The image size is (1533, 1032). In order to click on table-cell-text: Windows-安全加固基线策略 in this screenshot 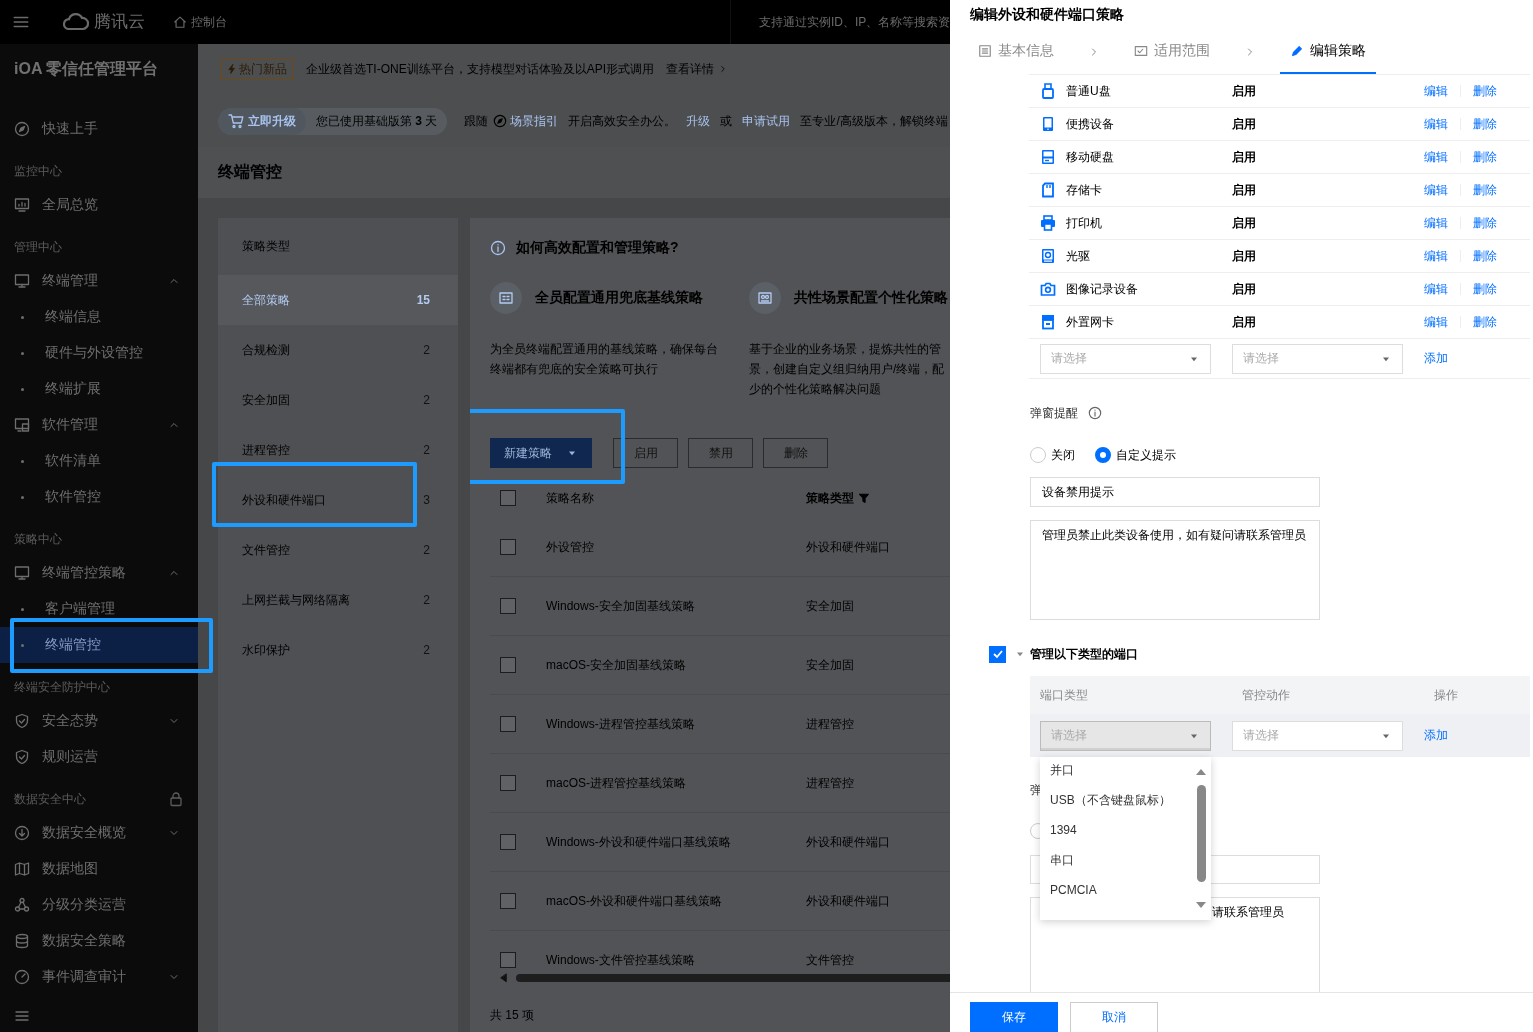, I will do `click(621, 606)`.